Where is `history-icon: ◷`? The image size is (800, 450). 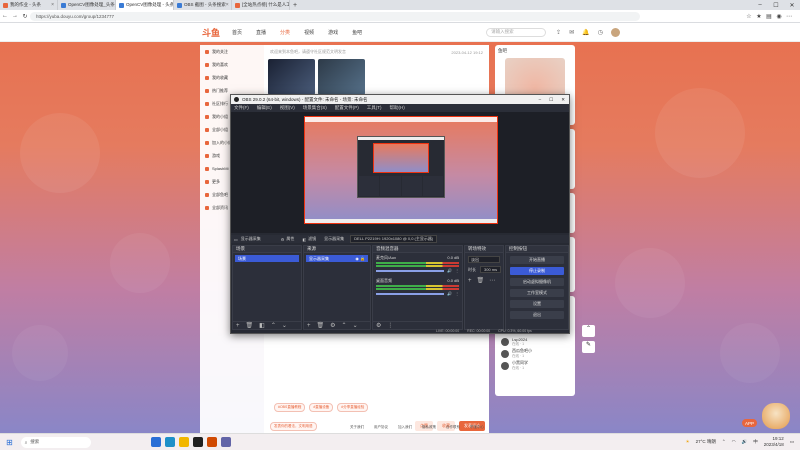
history-icon: ◷ is located at coordinates (600, 32).